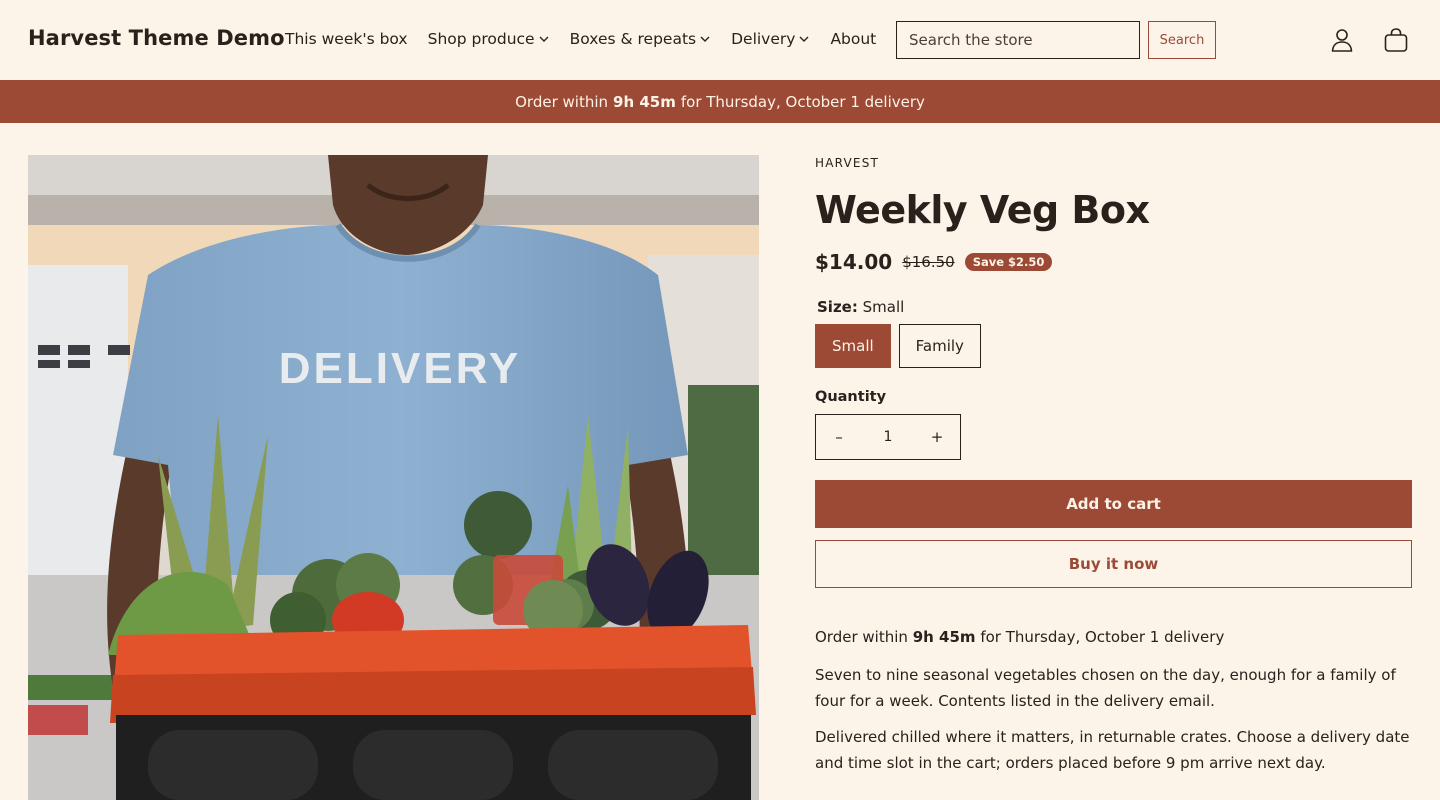 The height and width of the screenshot is (800, 1440). I want to click on nav-item-about: About, so click(853, 39).